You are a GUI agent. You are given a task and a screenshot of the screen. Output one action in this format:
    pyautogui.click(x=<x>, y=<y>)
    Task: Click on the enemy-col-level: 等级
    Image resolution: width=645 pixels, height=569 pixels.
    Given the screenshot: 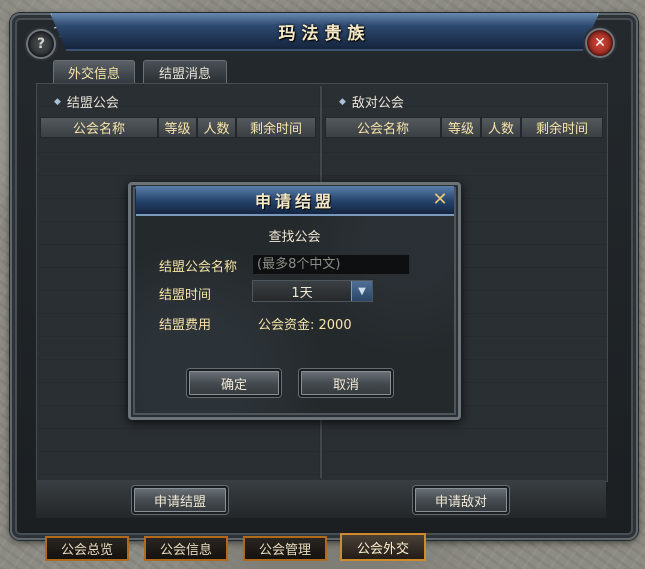 What is the action you would take?
    pyautogui.click(x=461, y=127)
    